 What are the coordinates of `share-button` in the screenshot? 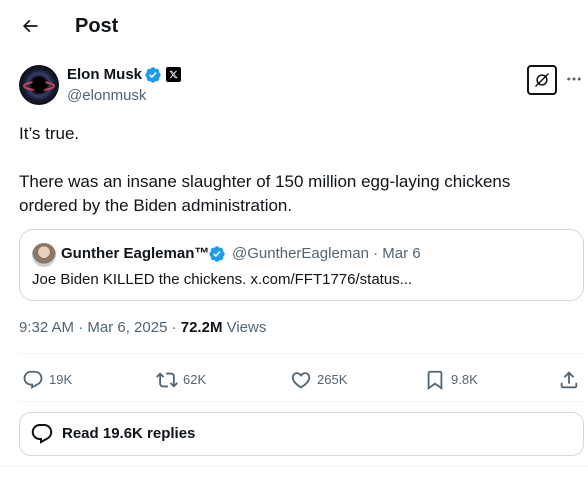 It's located at (569, 380).